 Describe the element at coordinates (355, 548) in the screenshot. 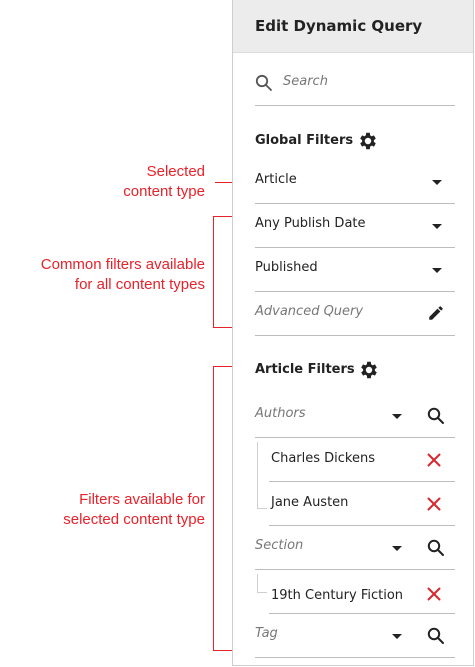

I see `section-filter: Section` at that location.